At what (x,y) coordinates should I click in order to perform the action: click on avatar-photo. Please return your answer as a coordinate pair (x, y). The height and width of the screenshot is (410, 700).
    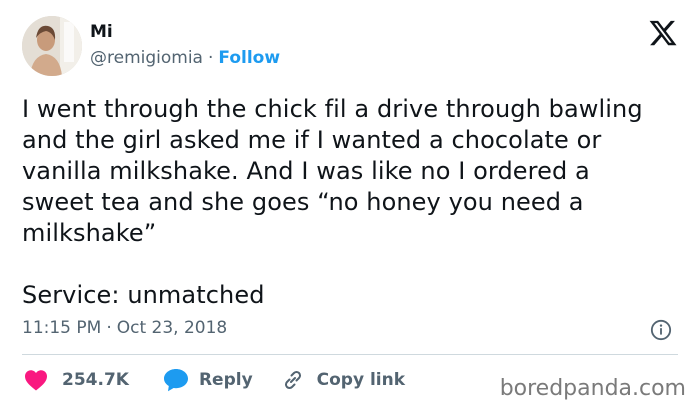
    Looking at the image, I should click on (52, 46).